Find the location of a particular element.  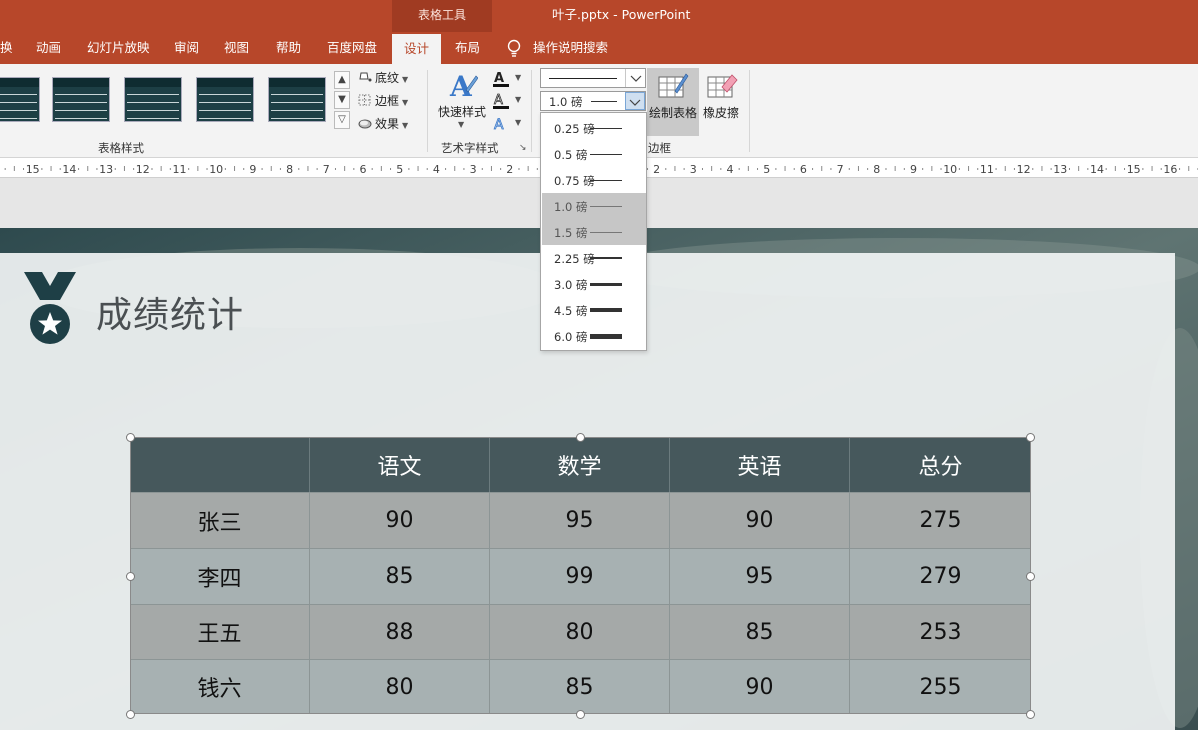

tab-design: 设计 is located at coordinates (417, 49).